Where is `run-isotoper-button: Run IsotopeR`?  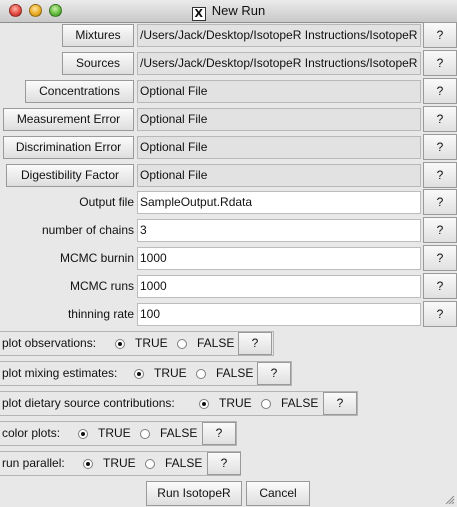 run-isotoper-button: Run IsotopeR is located at coordinates (194, 493).